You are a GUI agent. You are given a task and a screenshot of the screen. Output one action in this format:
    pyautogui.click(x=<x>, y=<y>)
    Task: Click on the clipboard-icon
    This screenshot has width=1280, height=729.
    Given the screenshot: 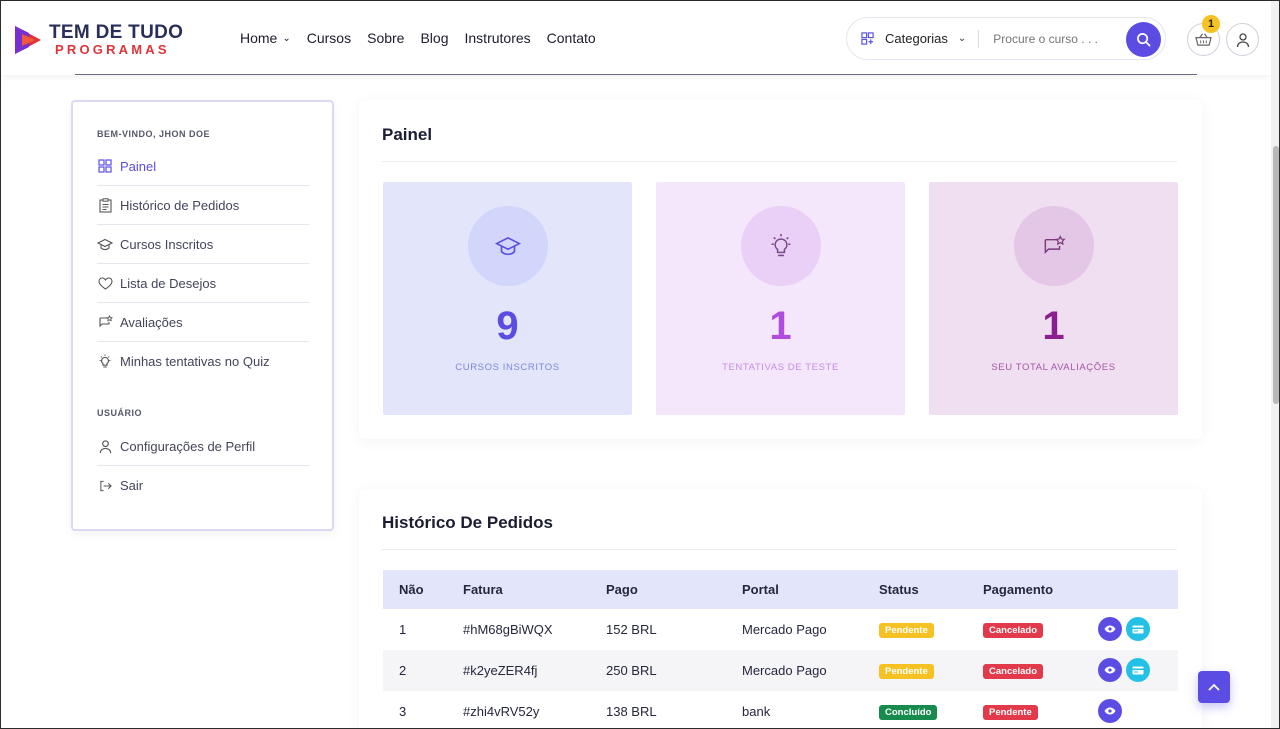 What is the action you would take?
    pyautogui.click(x=105, y=205)
    